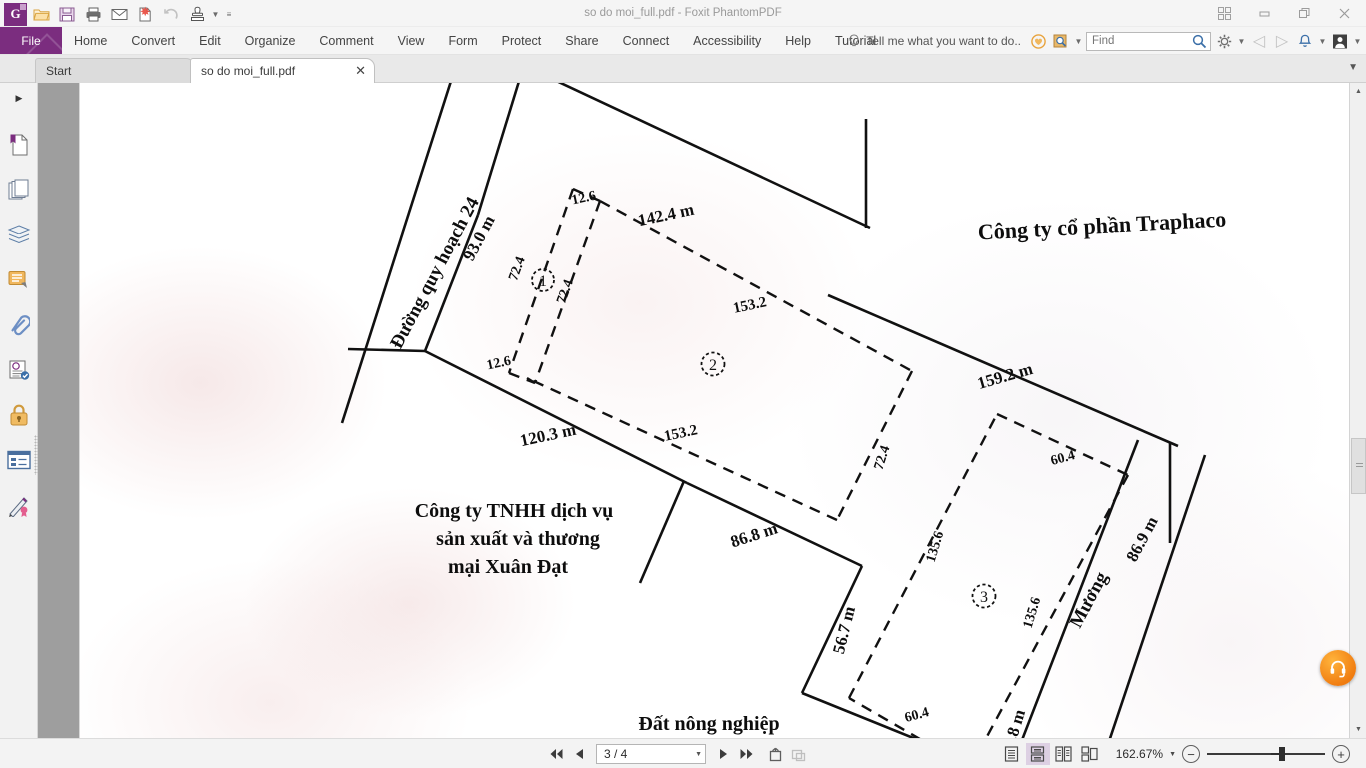 The image size is (1366, 768). I want to click on maximize-button, so click(1304, 13).